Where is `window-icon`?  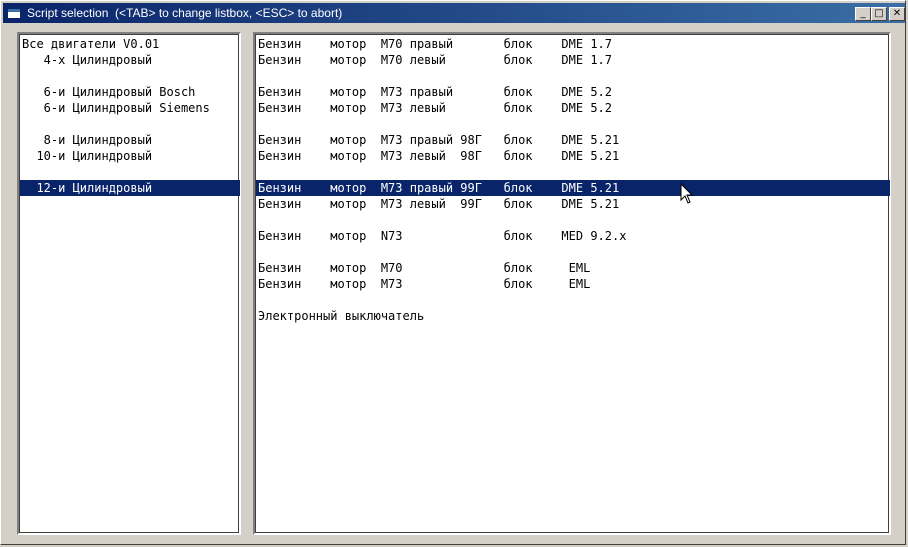
window-icon is located at coordinates (14, 13).